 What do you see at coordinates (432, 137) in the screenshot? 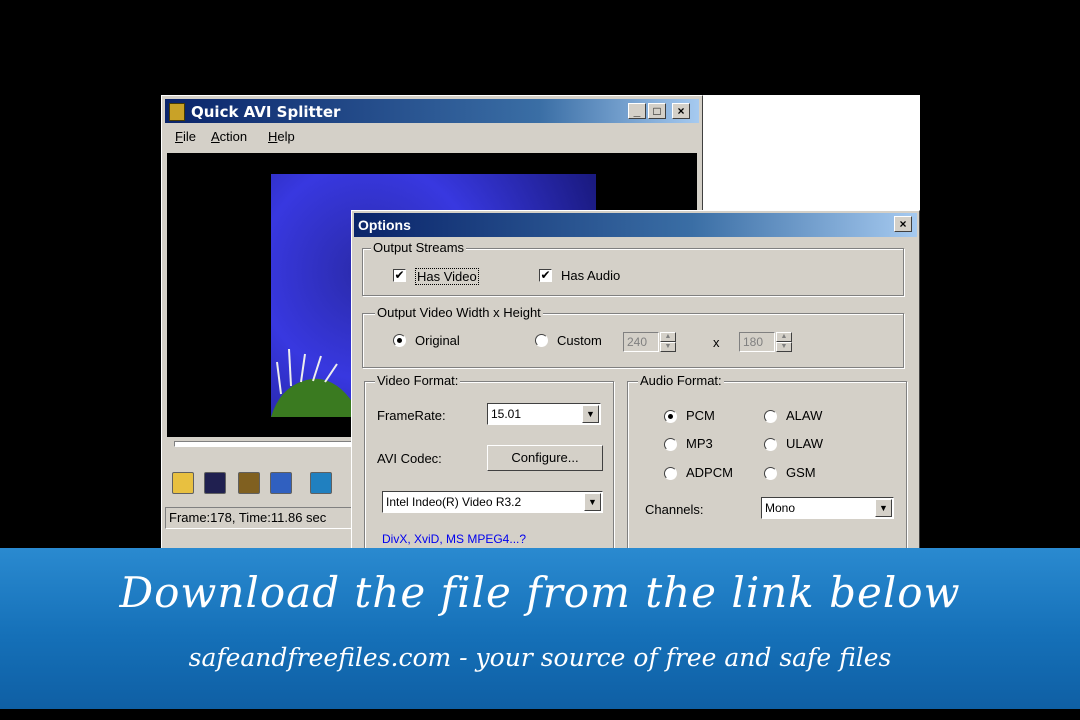
I see `menubar: File Action Help` at bounding box center [432, 137].